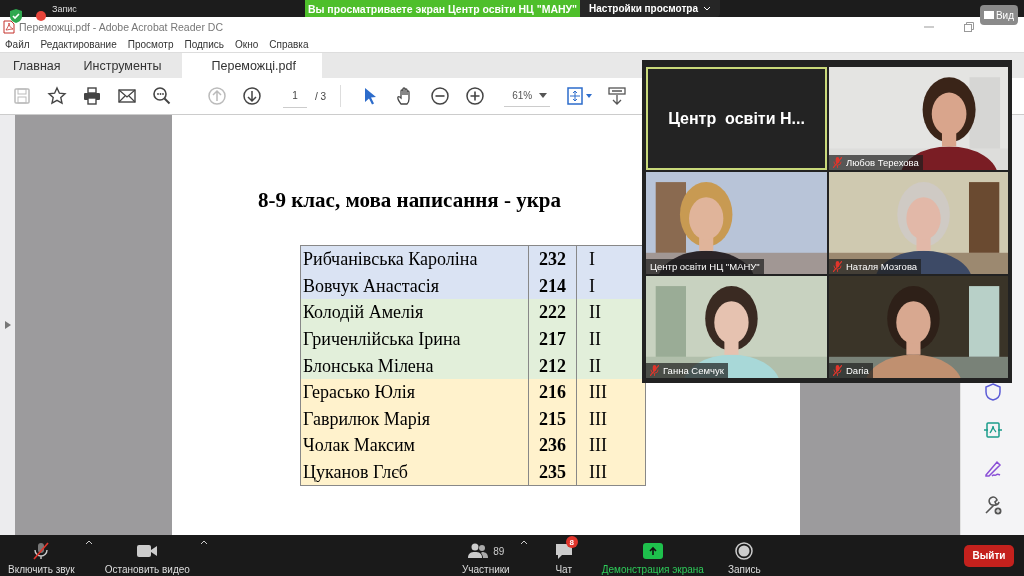 This screenshot has height=576, width=1024. What do you see at coordinates (988, 15) in the screenshot?
I see `grid-icon` at bounding box center [988, 15].